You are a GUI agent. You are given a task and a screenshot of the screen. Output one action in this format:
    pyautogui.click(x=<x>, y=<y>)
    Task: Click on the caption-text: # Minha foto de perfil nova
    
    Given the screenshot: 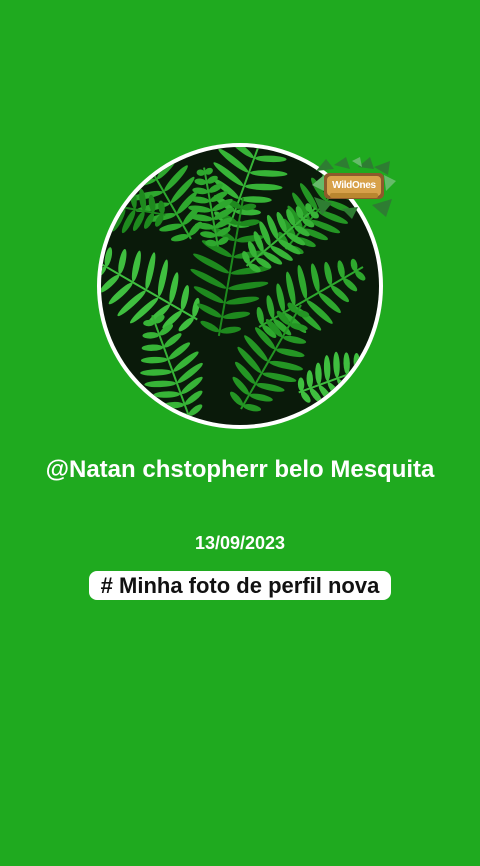 What is the action you would take?
    pyautogui.click(x=240, y=585)
    